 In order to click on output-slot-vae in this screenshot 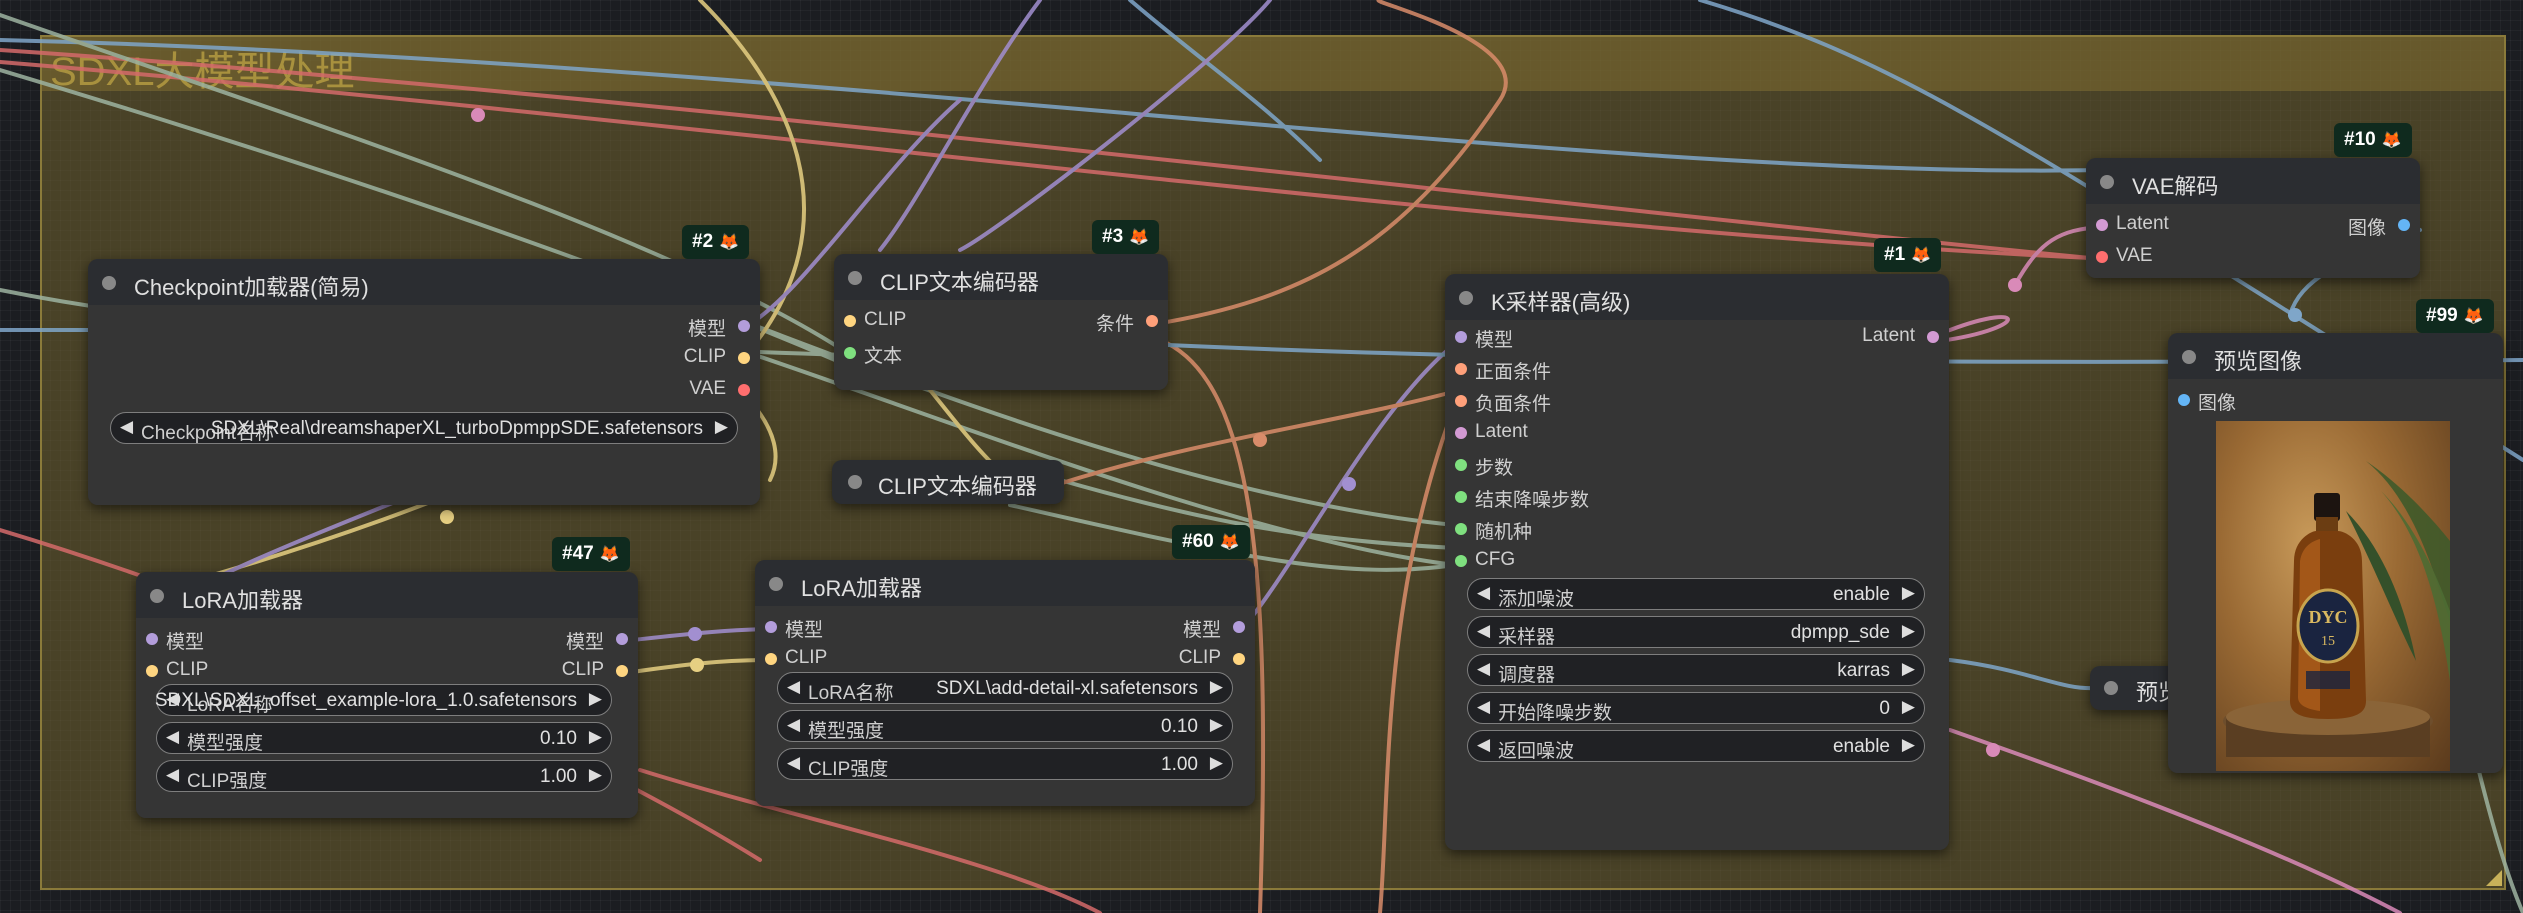, I will do `click(744, 390)`.